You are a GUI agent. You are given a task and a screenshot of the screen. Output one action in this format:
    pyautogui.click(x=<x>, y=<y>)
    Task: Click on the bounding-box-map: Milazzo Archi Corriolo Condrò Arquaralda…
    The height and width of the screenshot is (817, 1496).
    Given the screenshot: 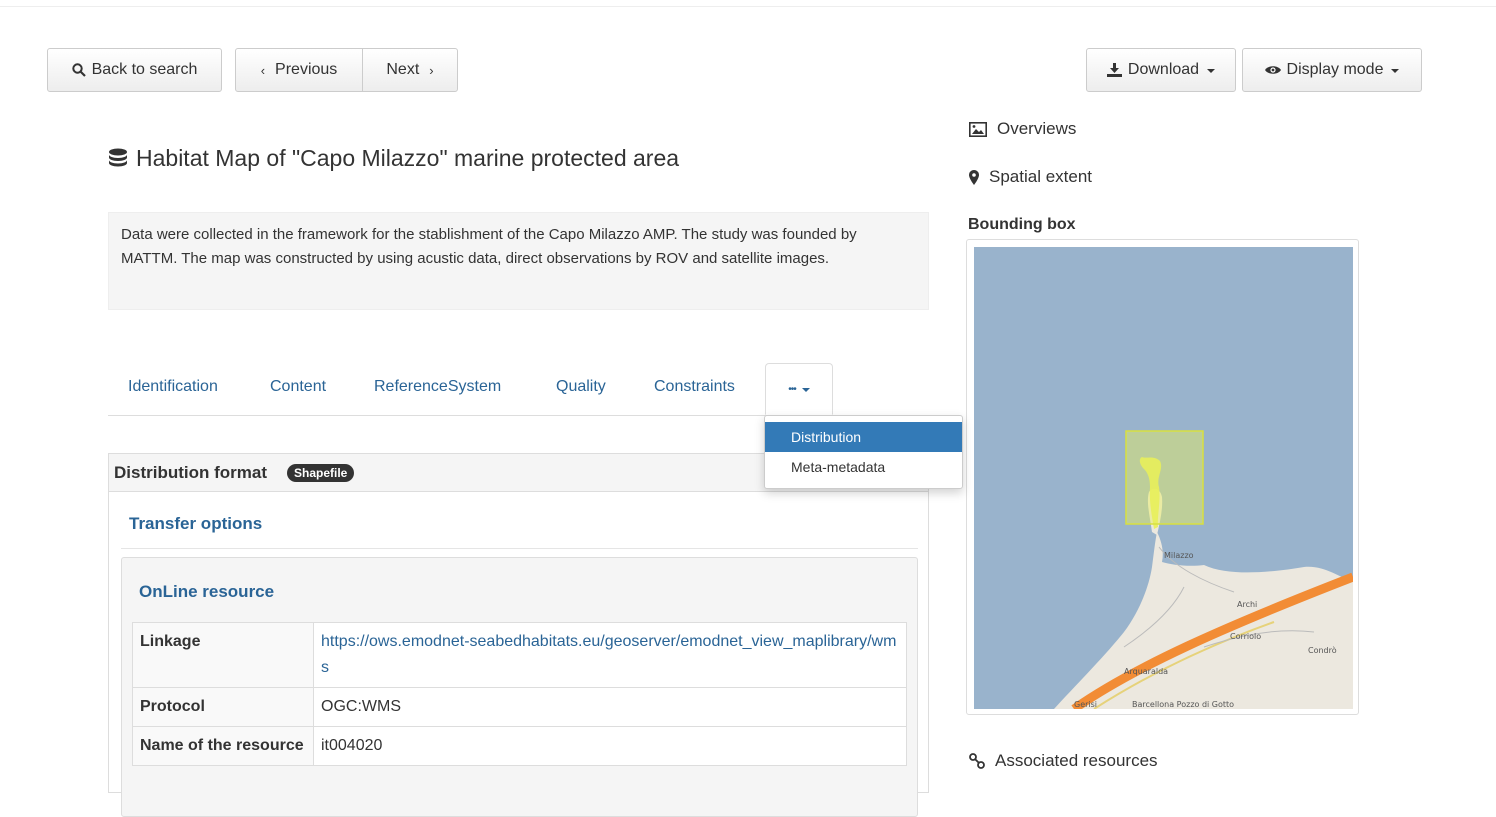 What is the action you would take?
    pyautogui.click(x=1163, y=478)
    